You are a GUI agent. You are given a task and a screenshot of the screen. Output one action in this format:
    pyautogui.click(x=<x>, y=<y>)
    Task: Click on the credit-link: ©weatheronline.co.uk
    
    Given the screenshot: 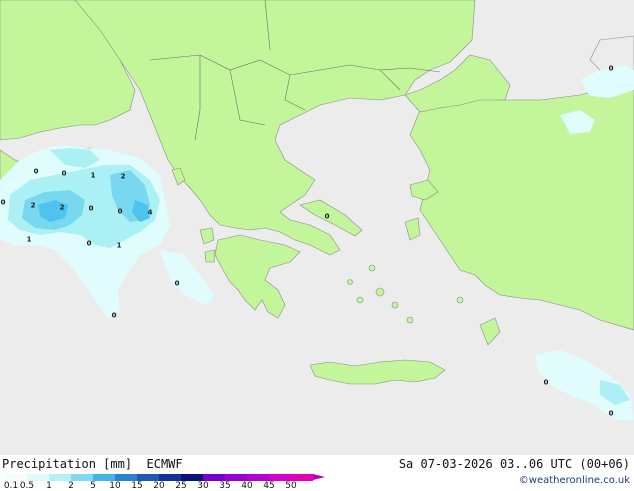 What is the action you would take?
    pyautogui.click(x=574, y=480)
    